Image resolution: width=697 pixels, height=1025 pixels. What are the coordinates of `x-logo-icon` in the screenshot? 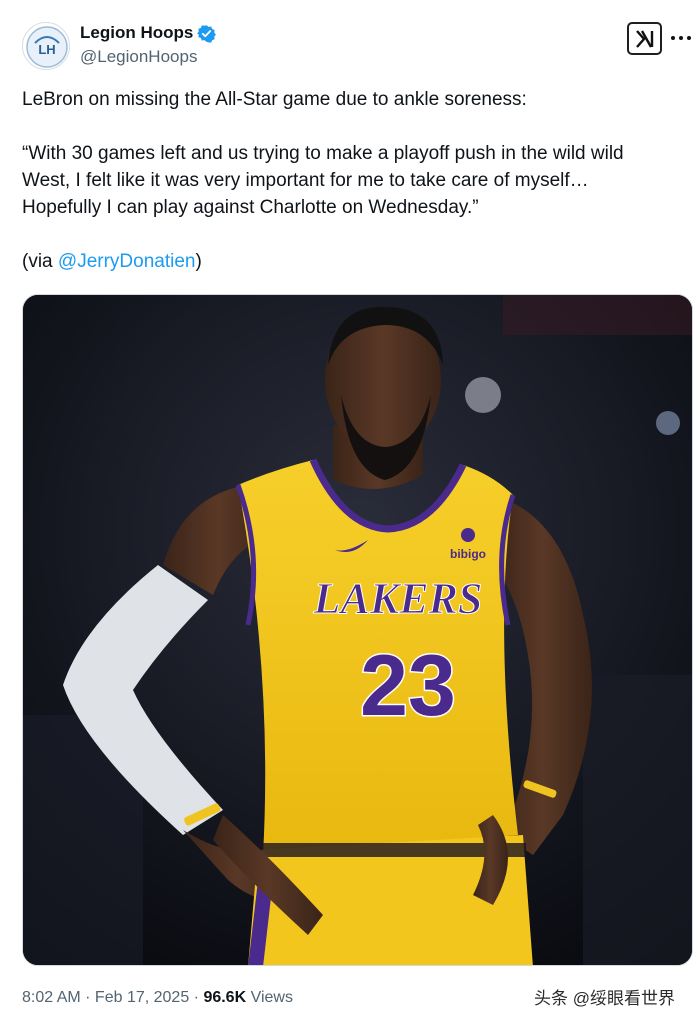 It's located at (644, 38).